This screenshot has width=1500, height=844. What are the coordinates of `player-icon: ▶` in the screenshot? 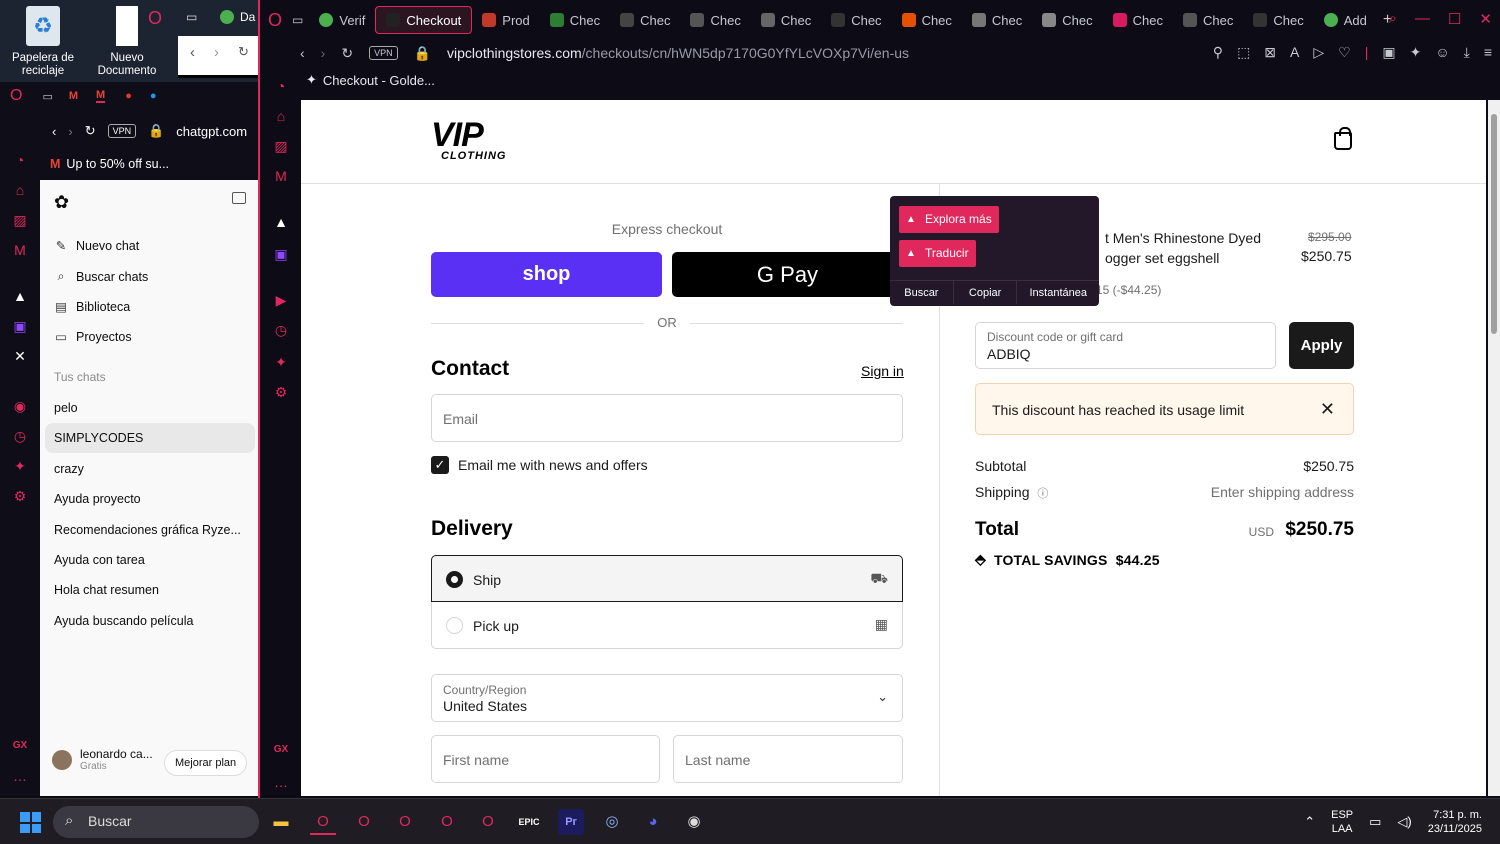 It's located at (281, 300).